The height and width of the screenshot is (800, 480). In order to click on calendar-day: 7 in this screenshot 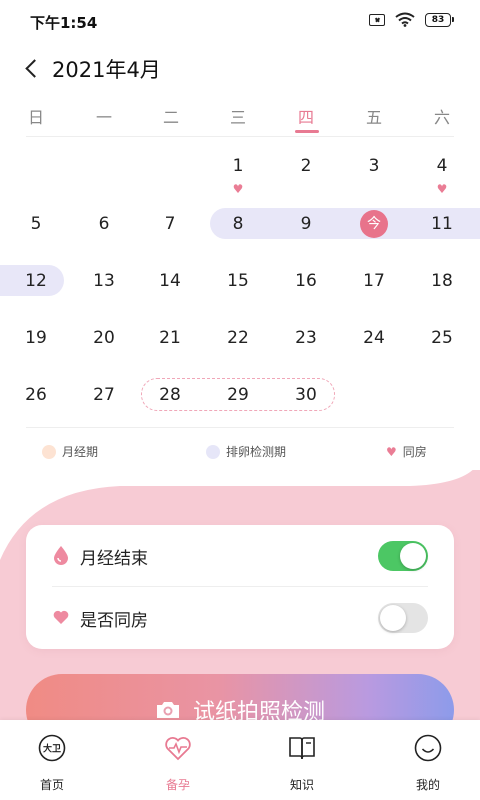, I will do `click(170, 224)`.